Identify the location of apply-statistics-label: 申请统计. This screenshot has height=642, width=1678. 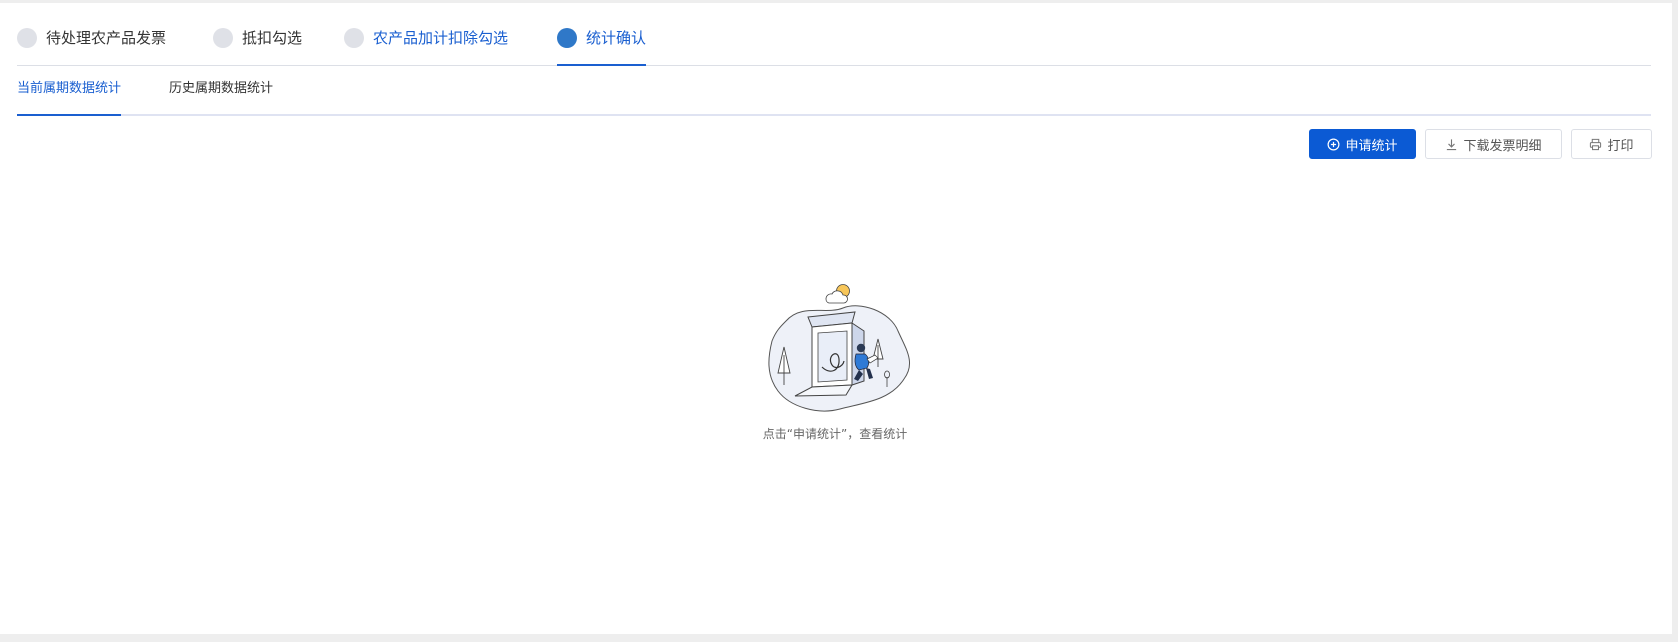
(1371, 146).